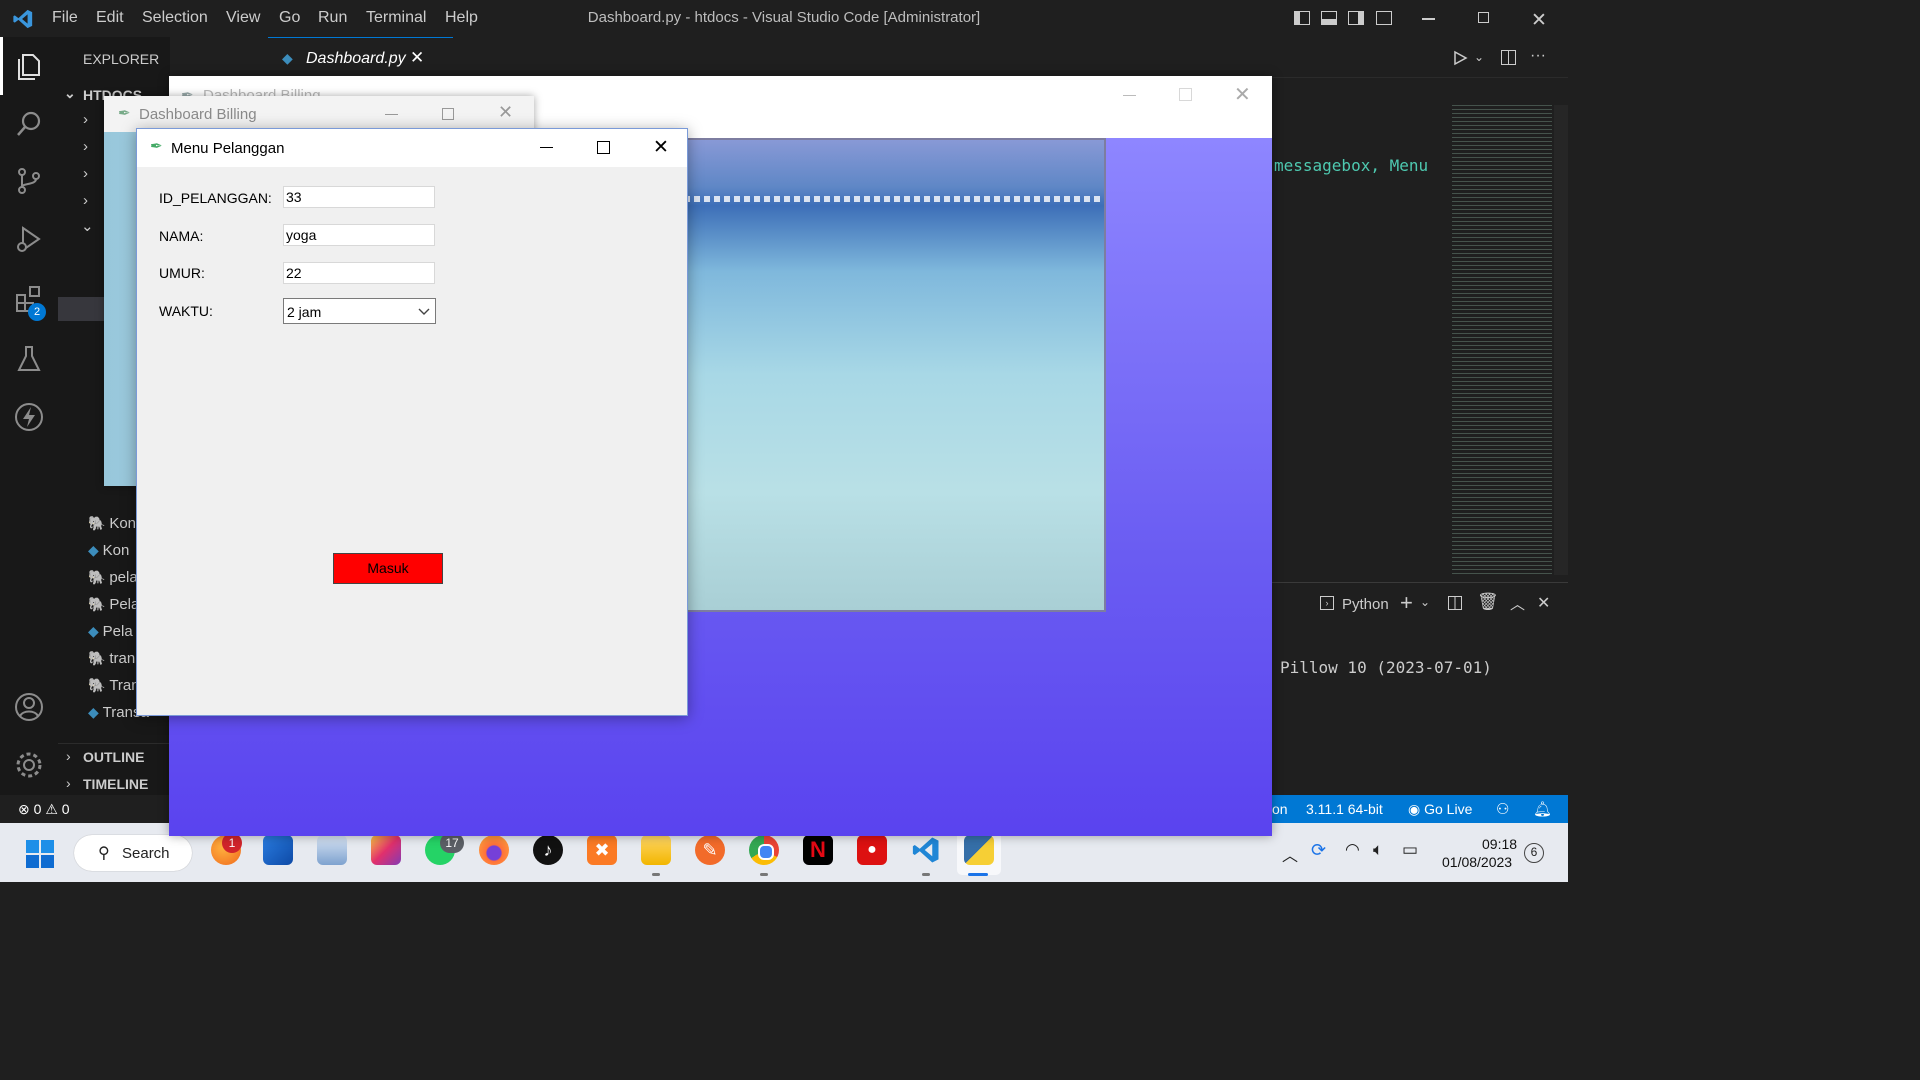 The width and height of the screenshot is (1920, 1080). Describe the element at coordinates (1378, 850) in the screenshot. I see `volume-icon: 🔈︎` at that location.